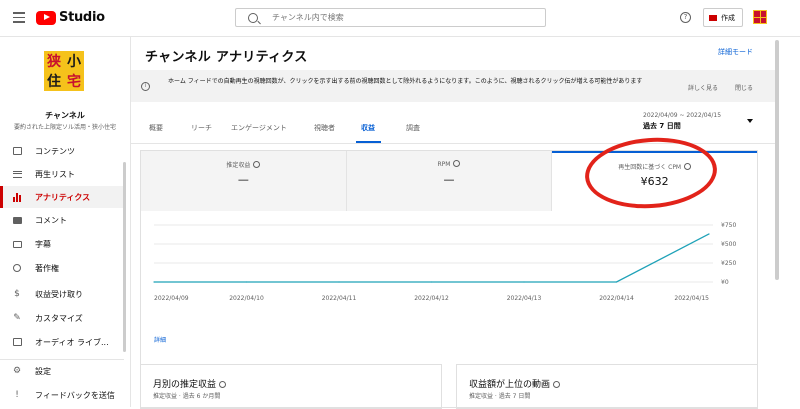  Describe the element at coordinates (291, 386) in the screenshot. I see `monthly-revenue-card: 月別の推定収益 推定収益 · 過去 6 か月間` at that location.